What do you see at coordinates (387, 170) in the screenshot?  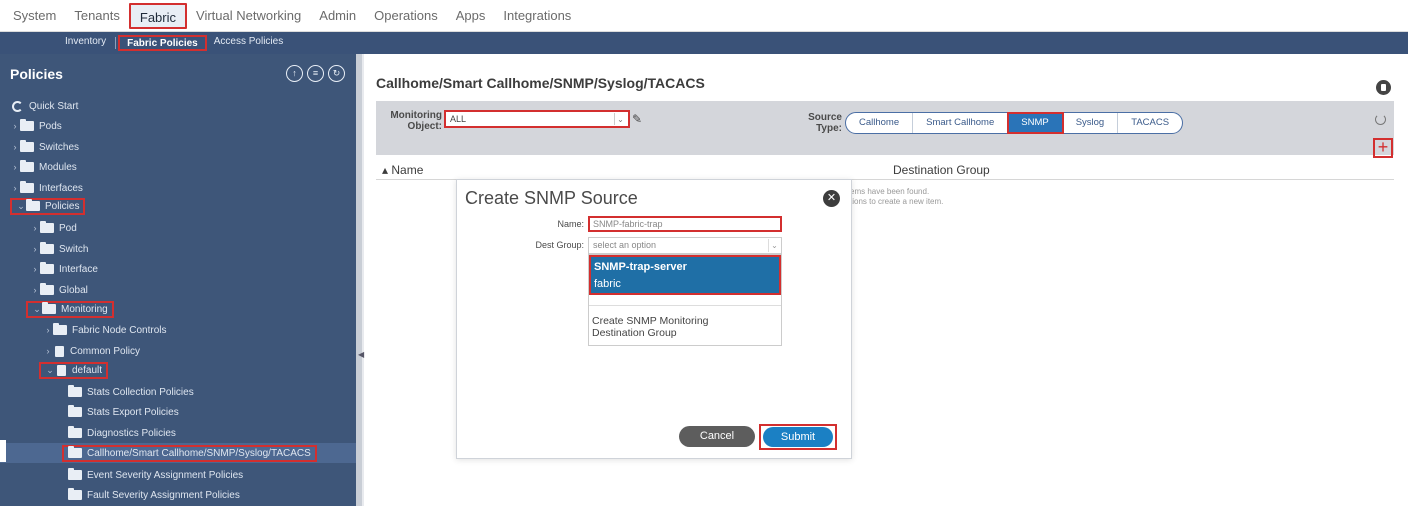 I see `sort-asc-icon: ▴` at bounding box center [387, 170].